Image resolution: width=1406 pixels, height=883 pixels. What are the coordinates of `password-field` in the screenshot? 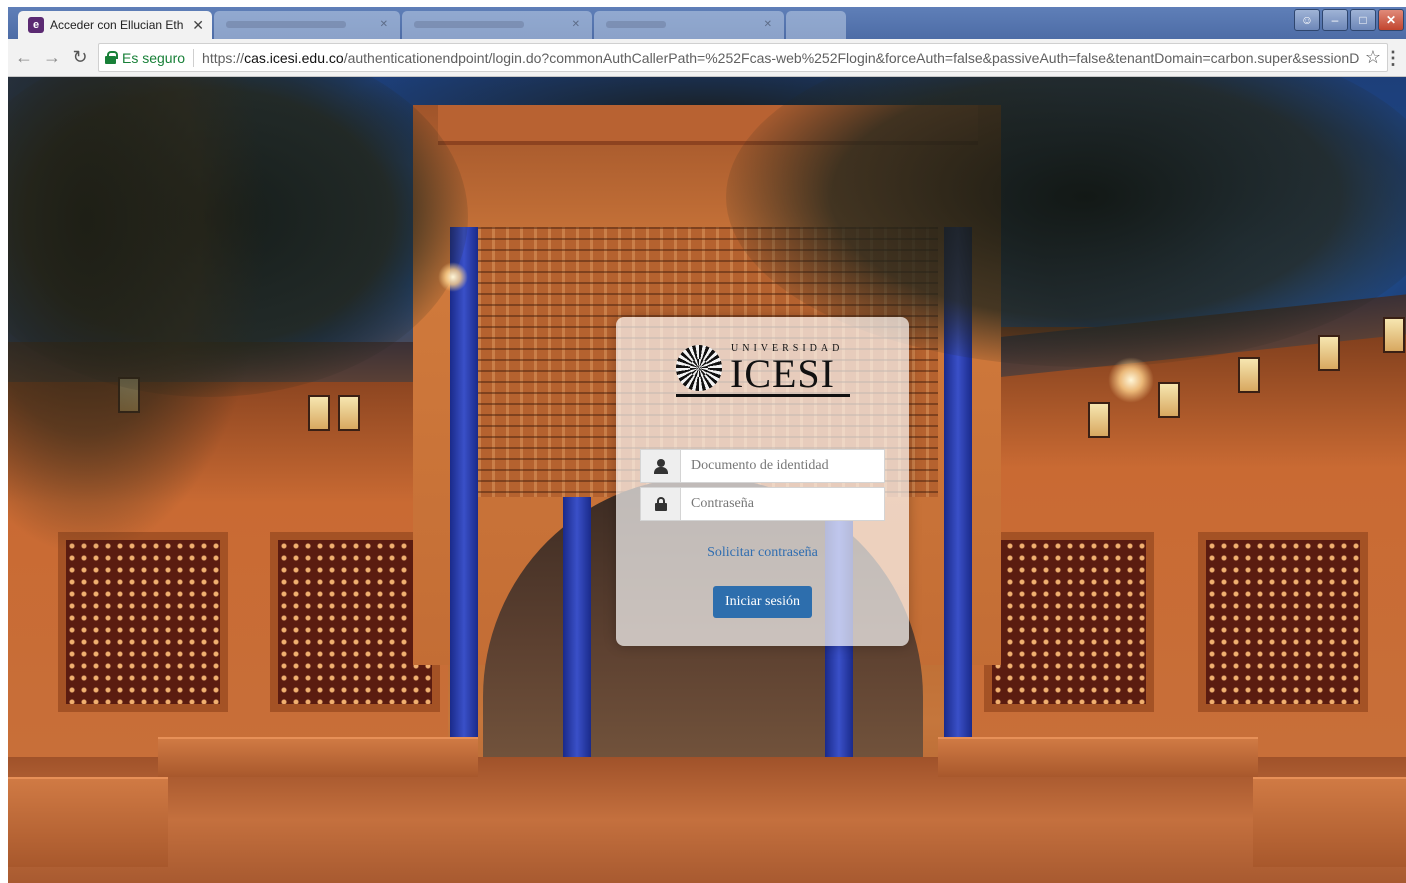 It's located at (762, 504).